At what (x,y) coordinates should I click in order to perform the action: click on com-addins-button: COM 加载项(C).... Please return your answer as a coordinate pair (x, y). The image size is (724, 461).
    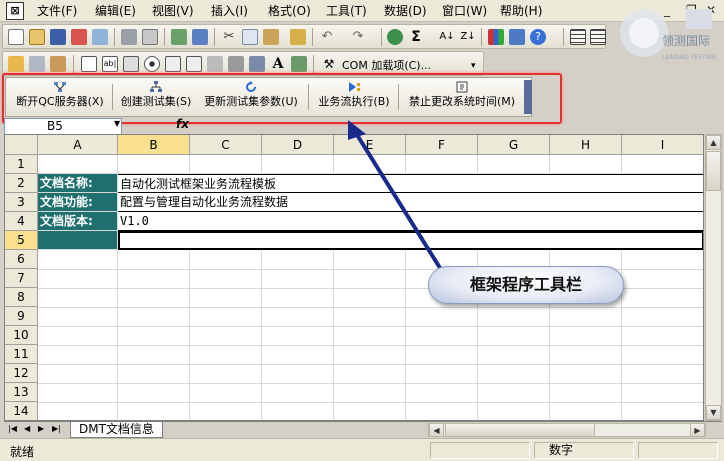
    Looking at the image, I should click on (386, 65).